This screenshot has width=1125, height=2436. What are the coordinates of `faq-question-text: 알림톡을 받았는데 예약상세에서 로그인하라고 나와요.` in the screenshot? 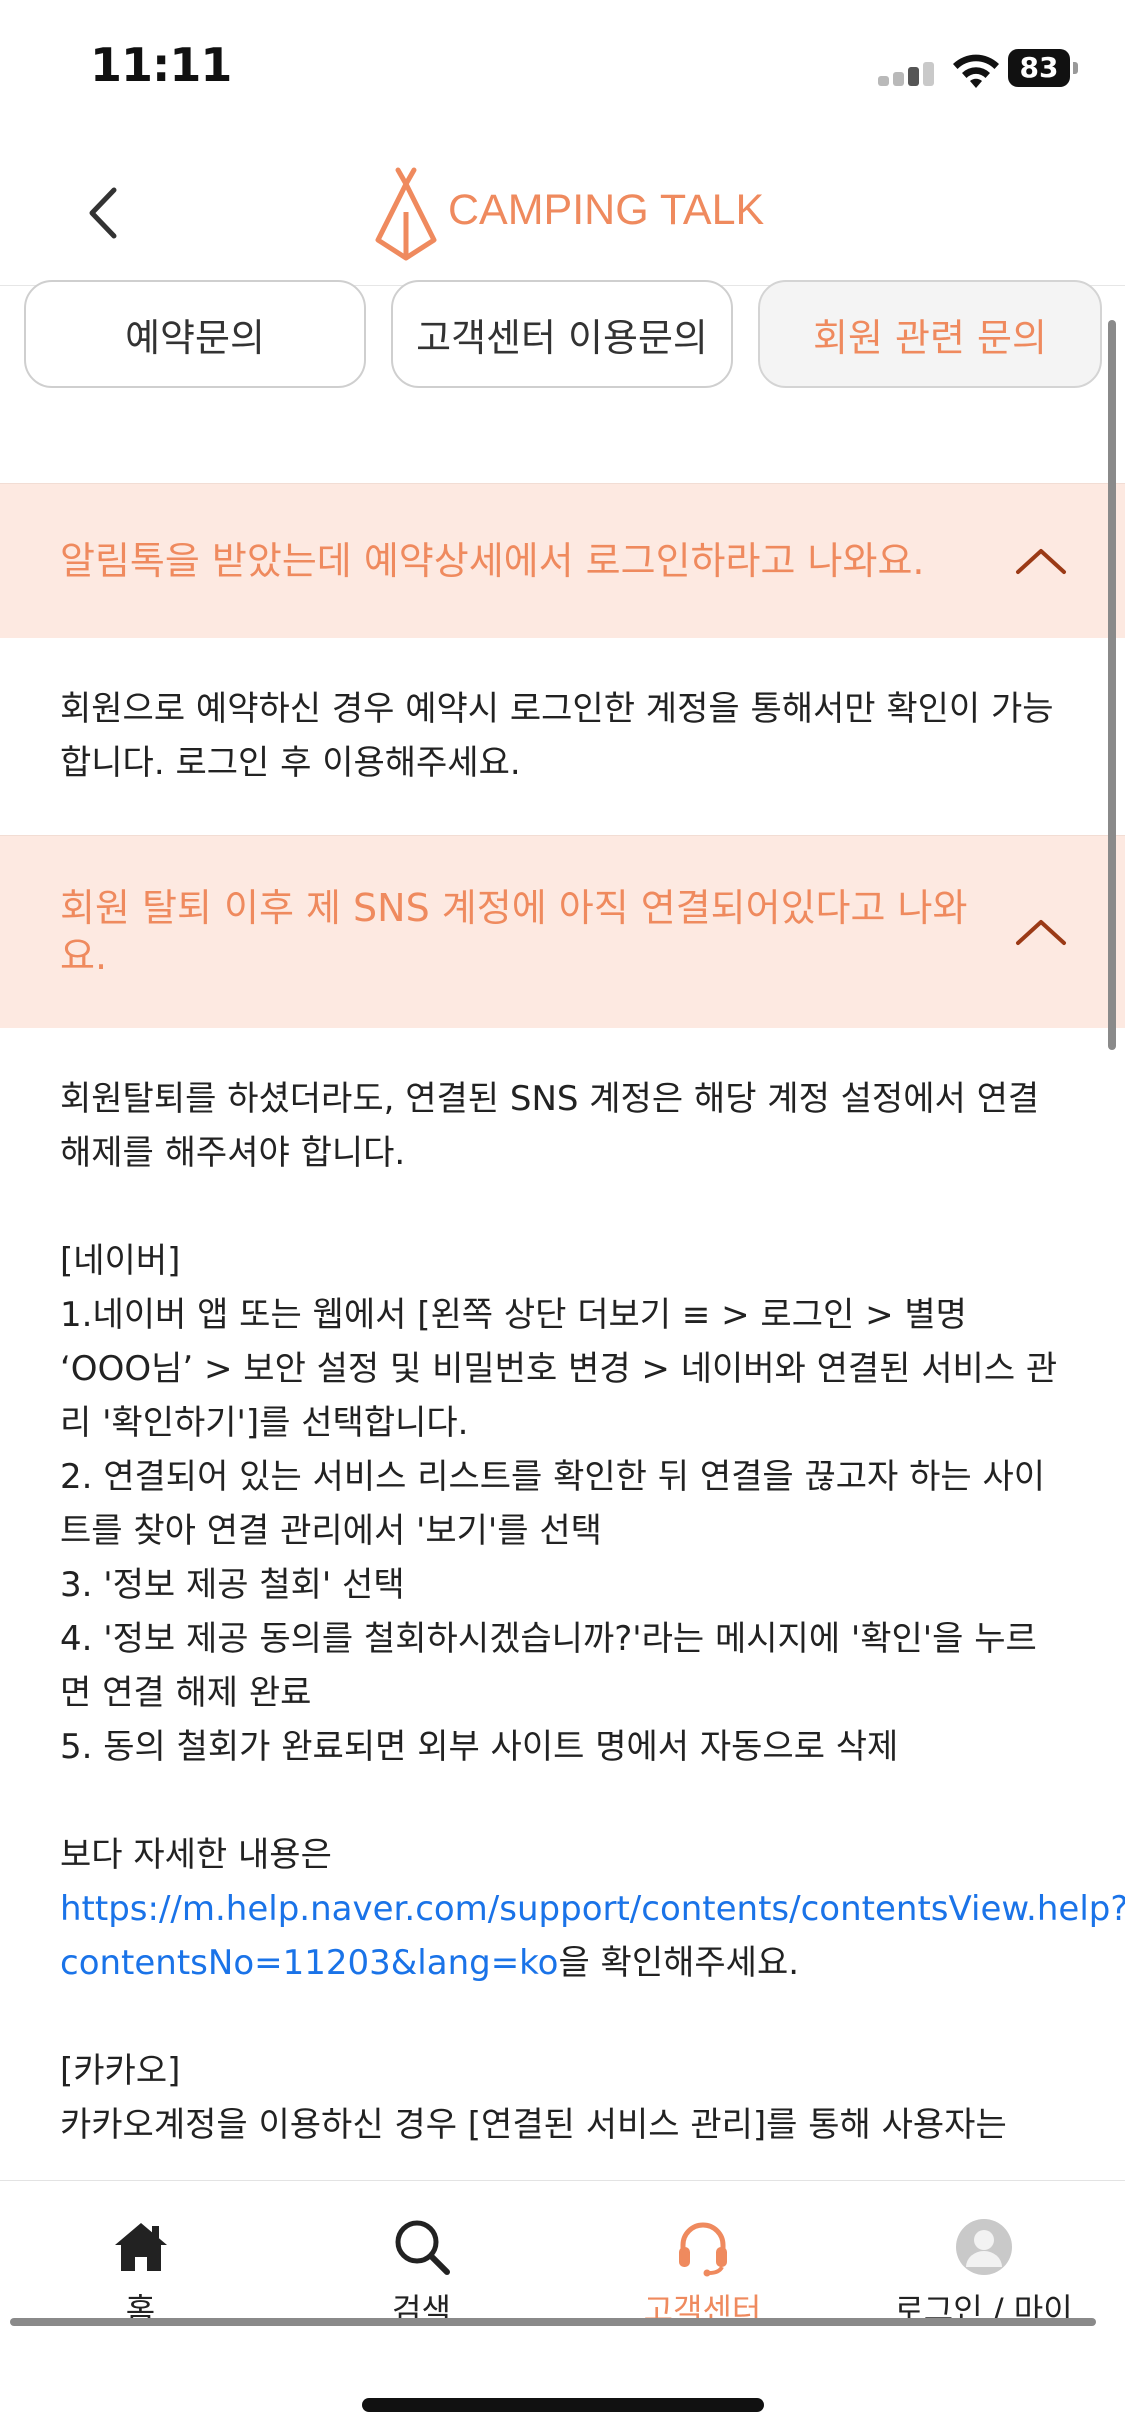 It's located at (492, 561).